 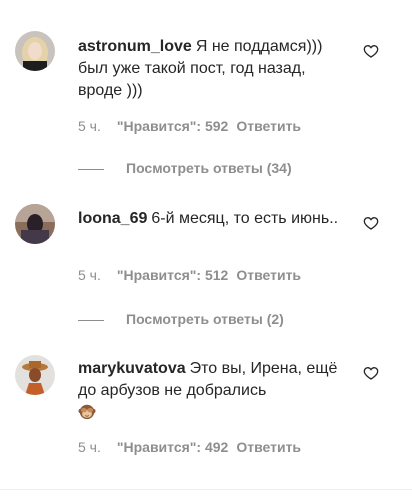 What do you see at coordinates (132, 368) in the screenshot?
I see `comment-username: marykuvatova` at bounding box center [132, 368].